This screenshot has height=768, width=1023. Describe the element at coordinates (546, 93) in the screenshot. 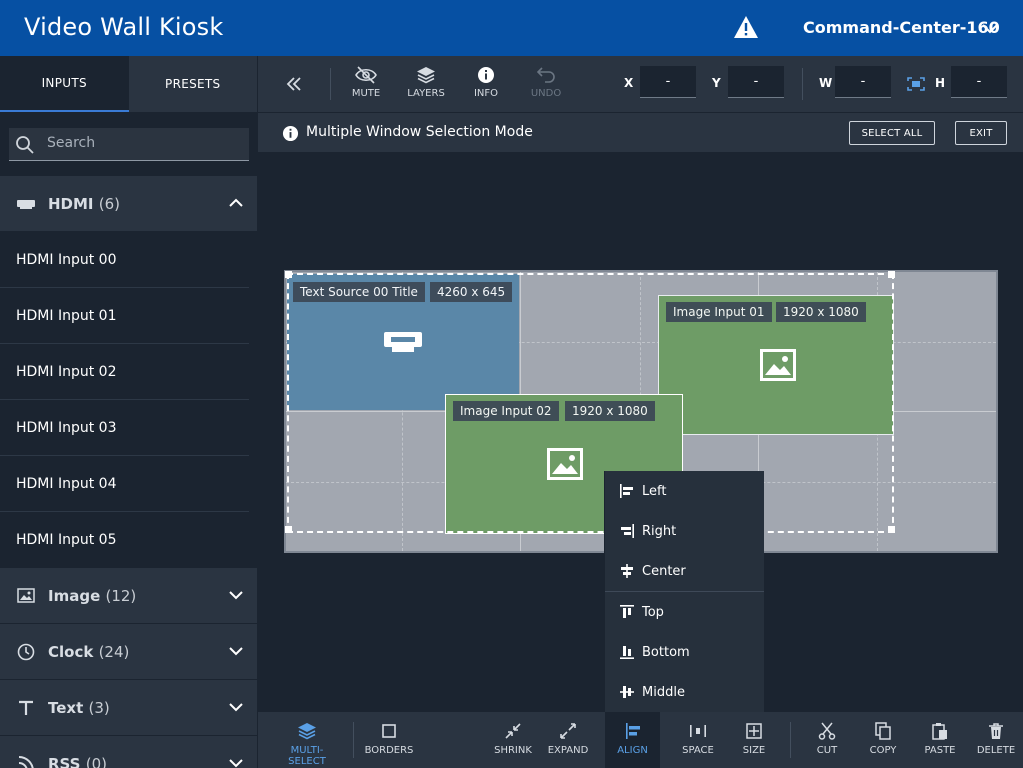

I see `undo-label: UNDO` at that location.